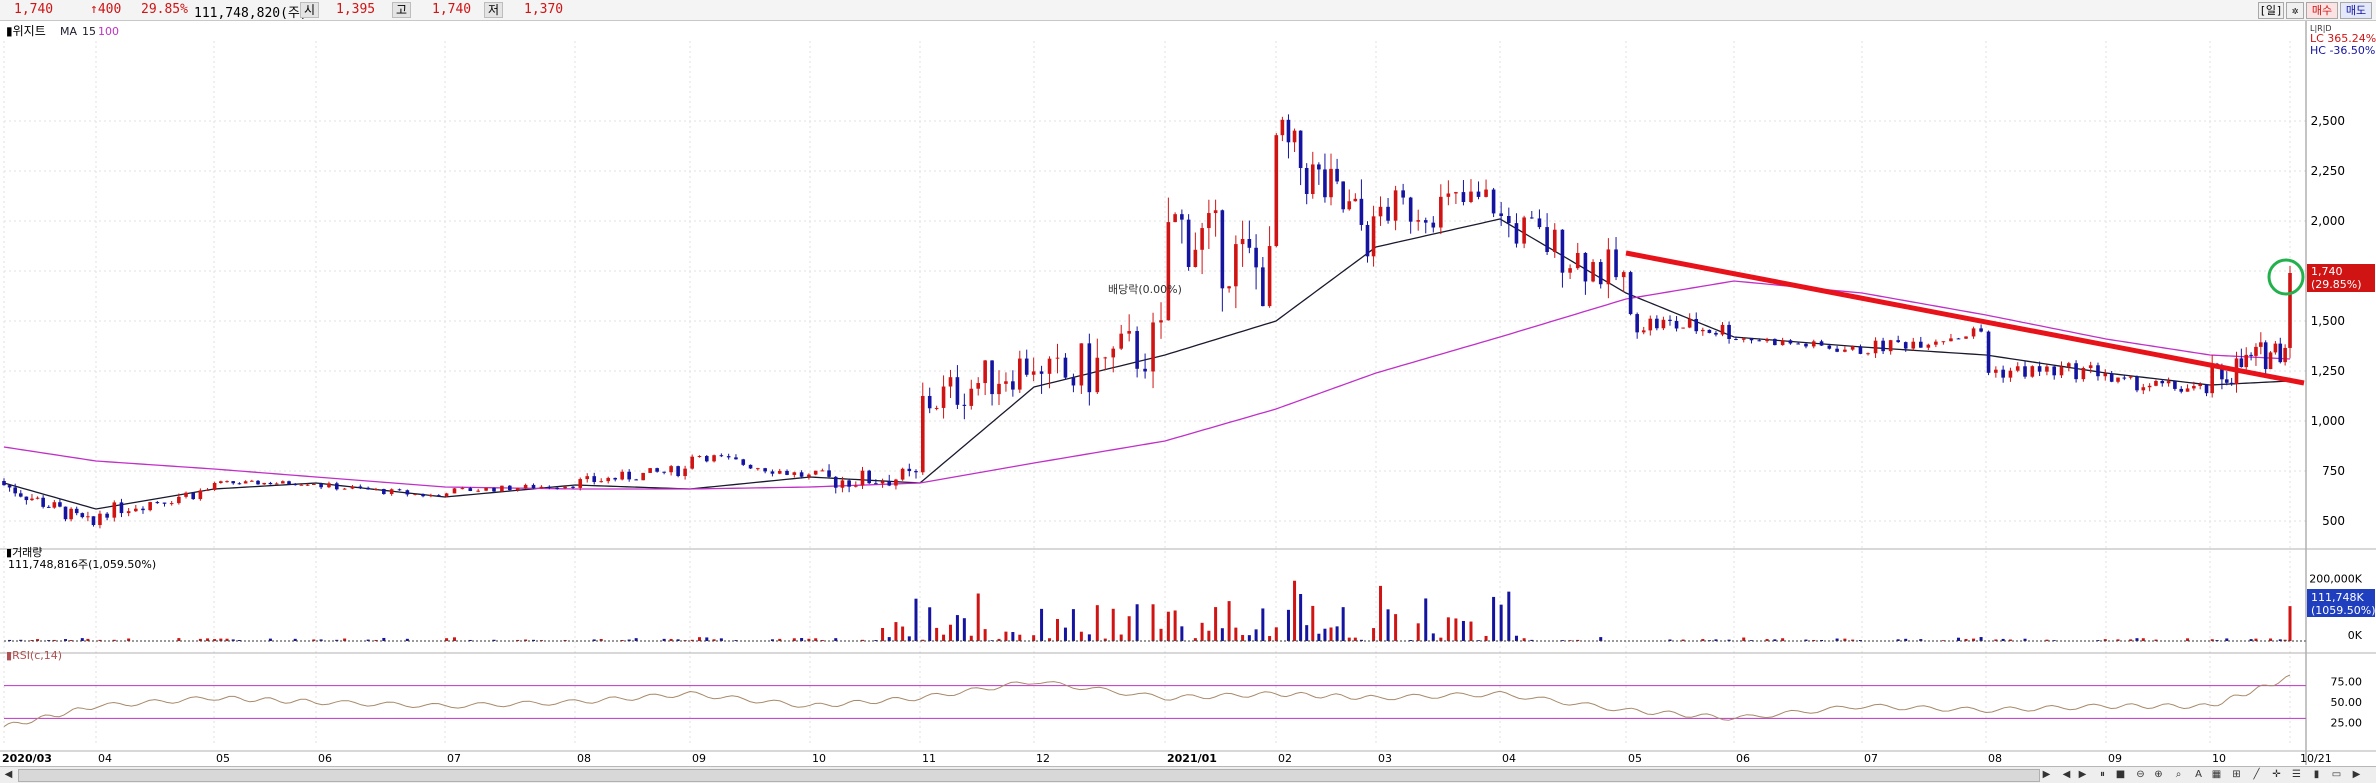  What do you see at coordinates (2316, 774) in the screenshot?
I see `bar-chart-icon: ▮` at bounding box center [2316, 774].